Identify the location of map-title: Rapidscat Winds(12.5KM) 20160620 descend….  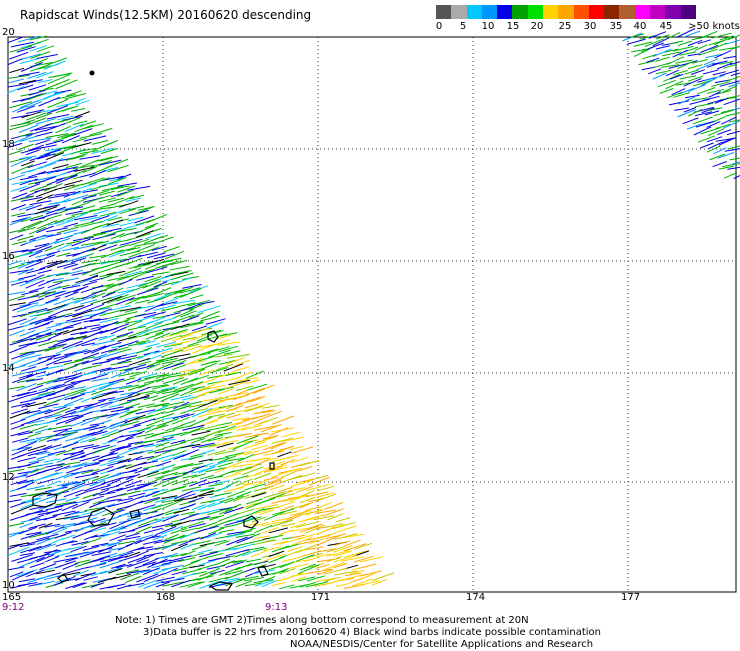
(165, 15).